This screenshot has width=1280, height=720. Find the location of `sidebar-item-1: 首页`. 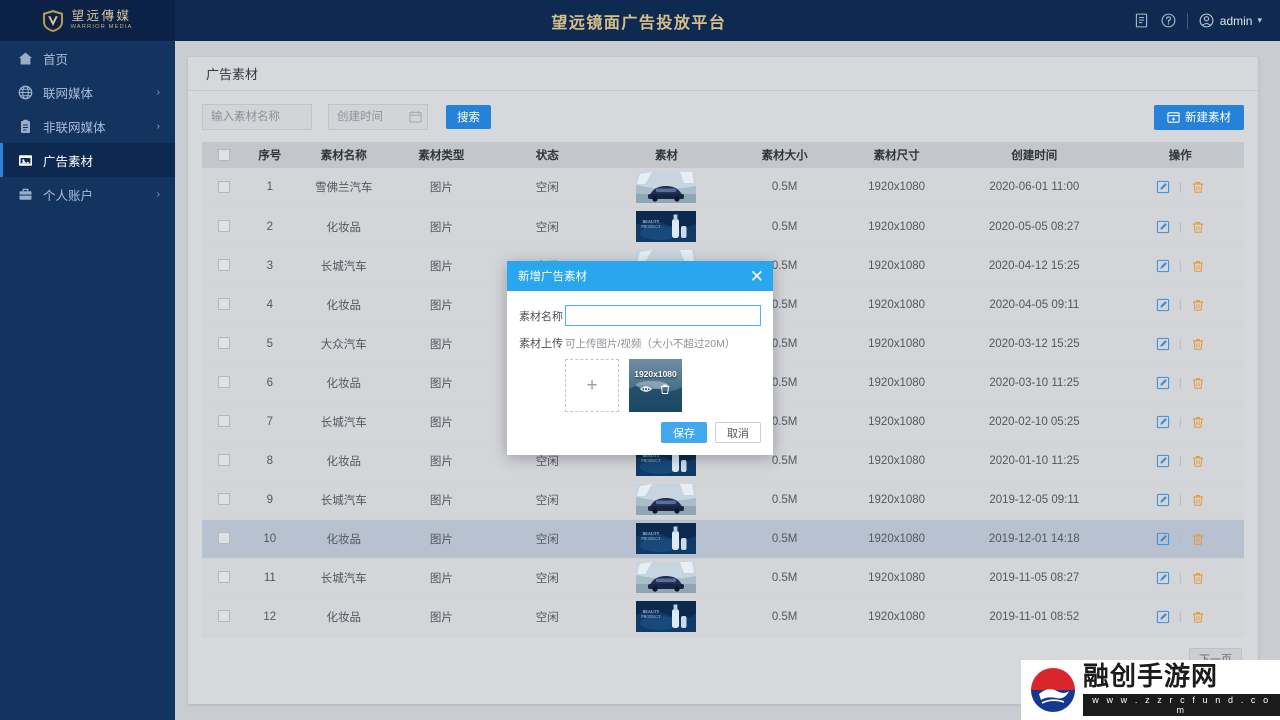

sidebar-item-1: 首页 is located at coordinates (87, 58).